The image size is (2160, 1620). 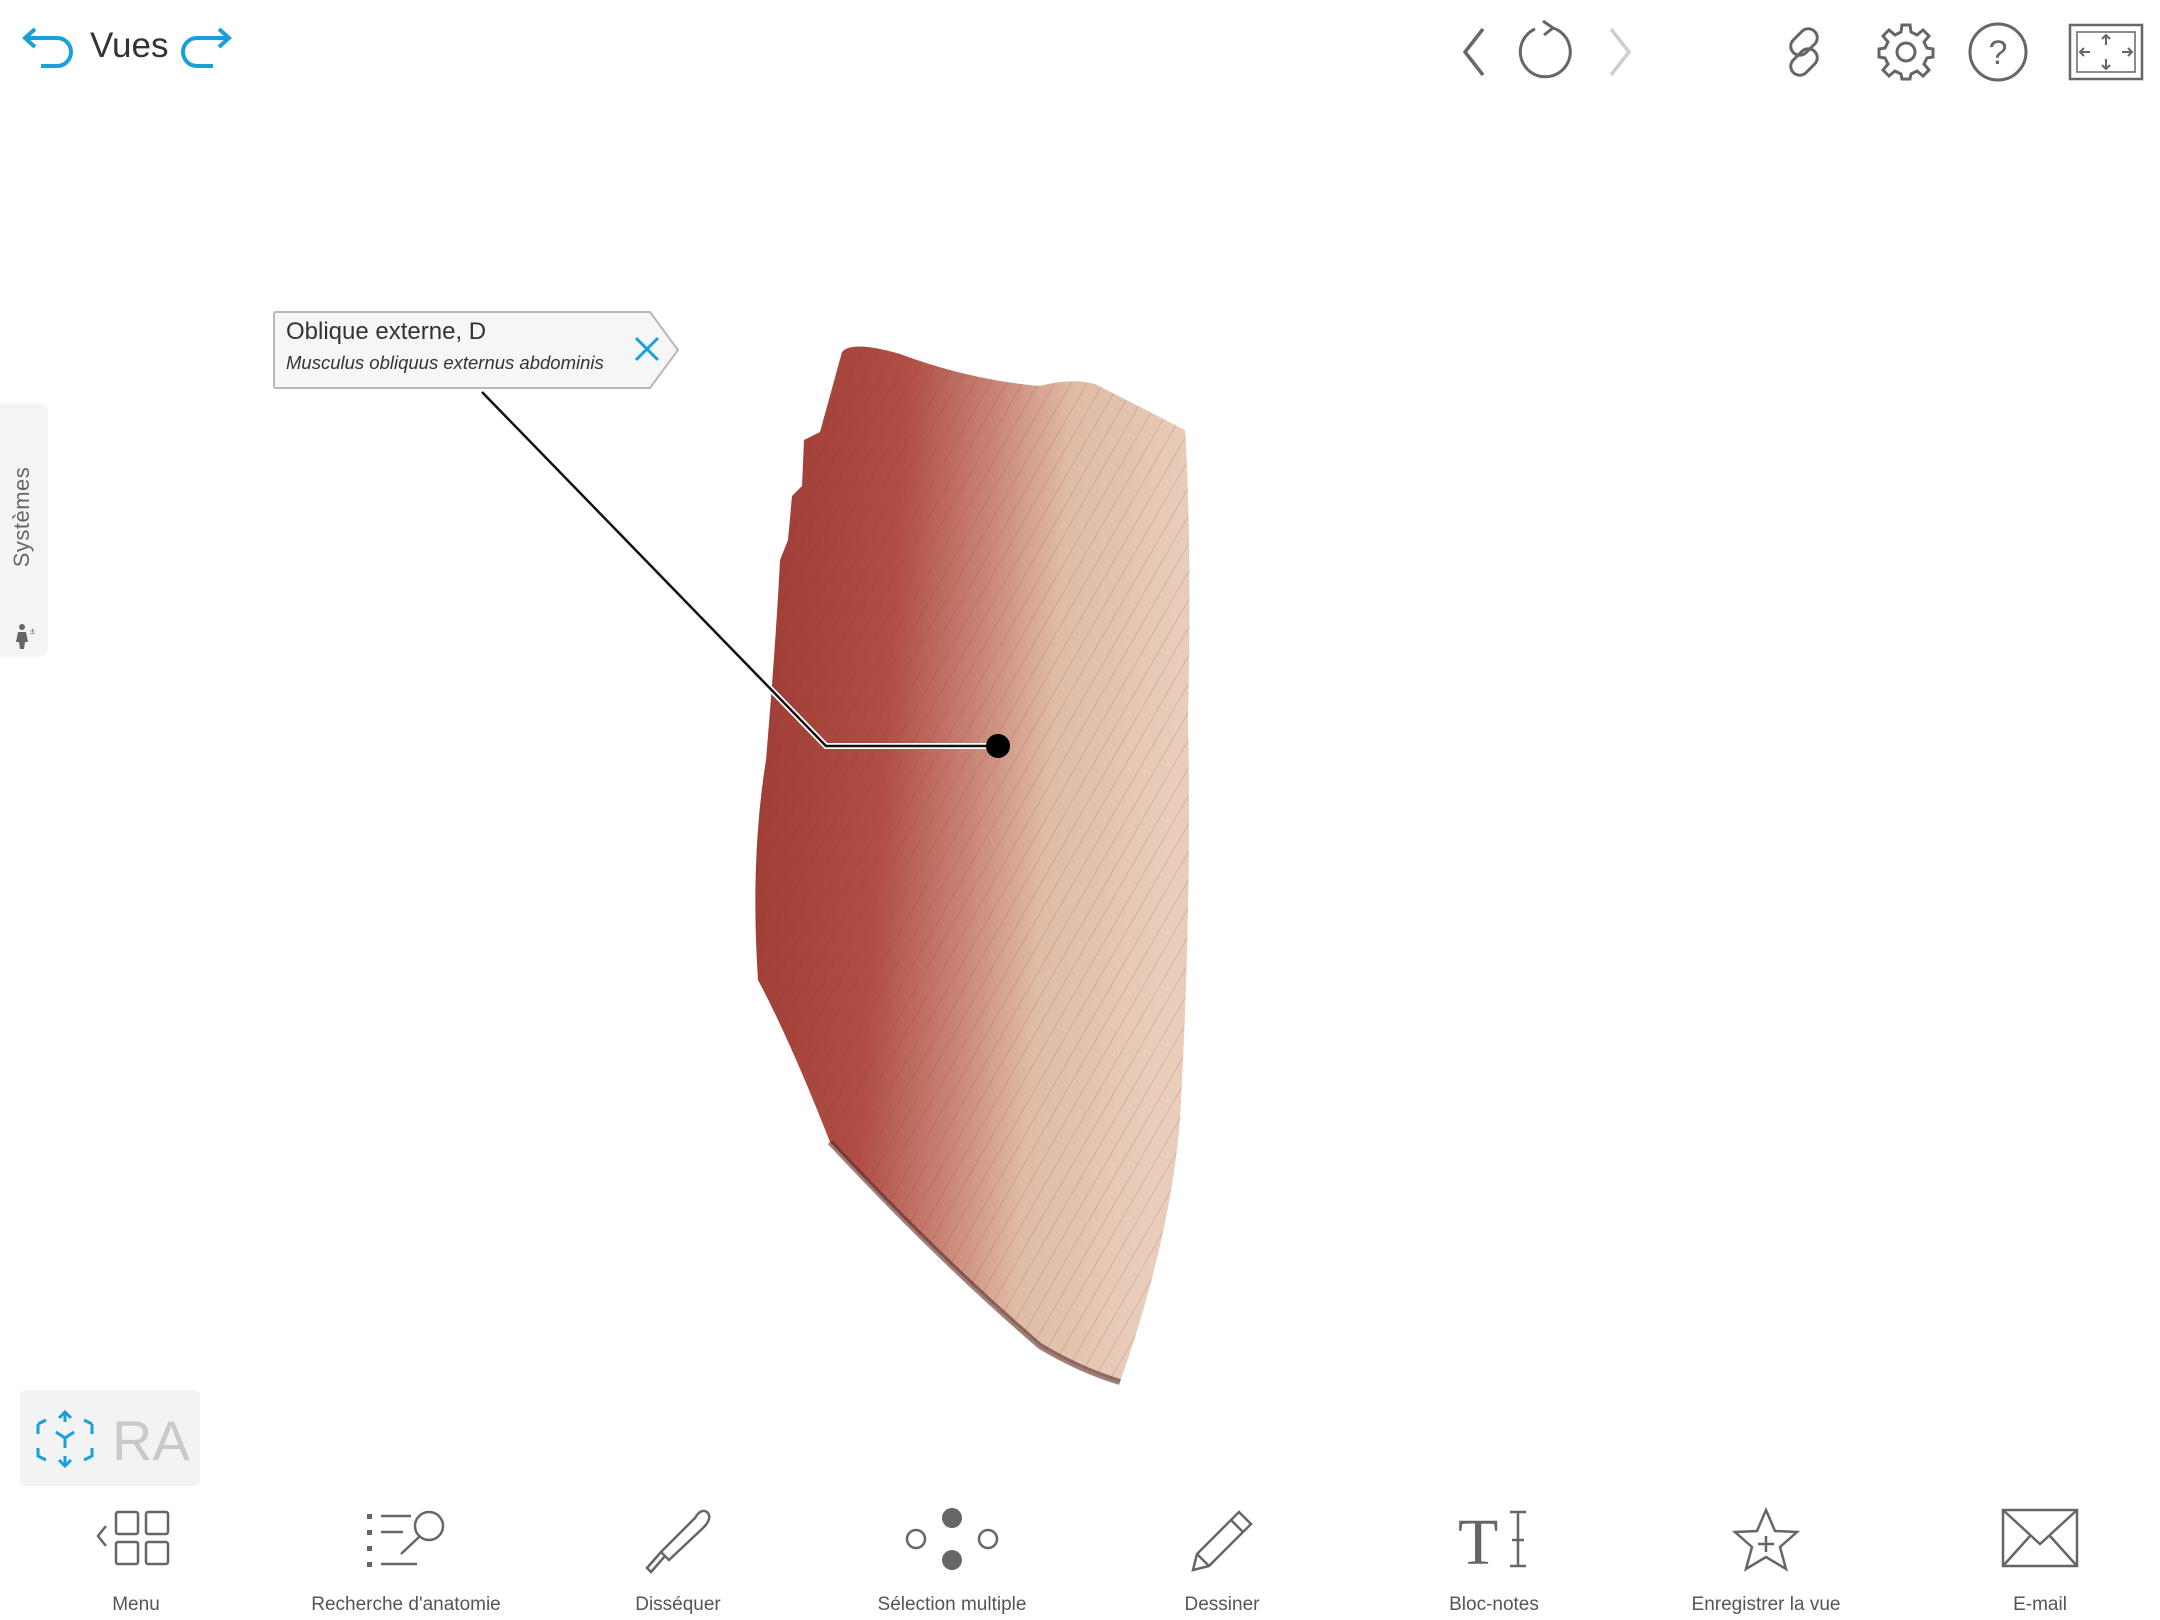 I want to click on multi-select-icon, so click(x=952, y=1539).